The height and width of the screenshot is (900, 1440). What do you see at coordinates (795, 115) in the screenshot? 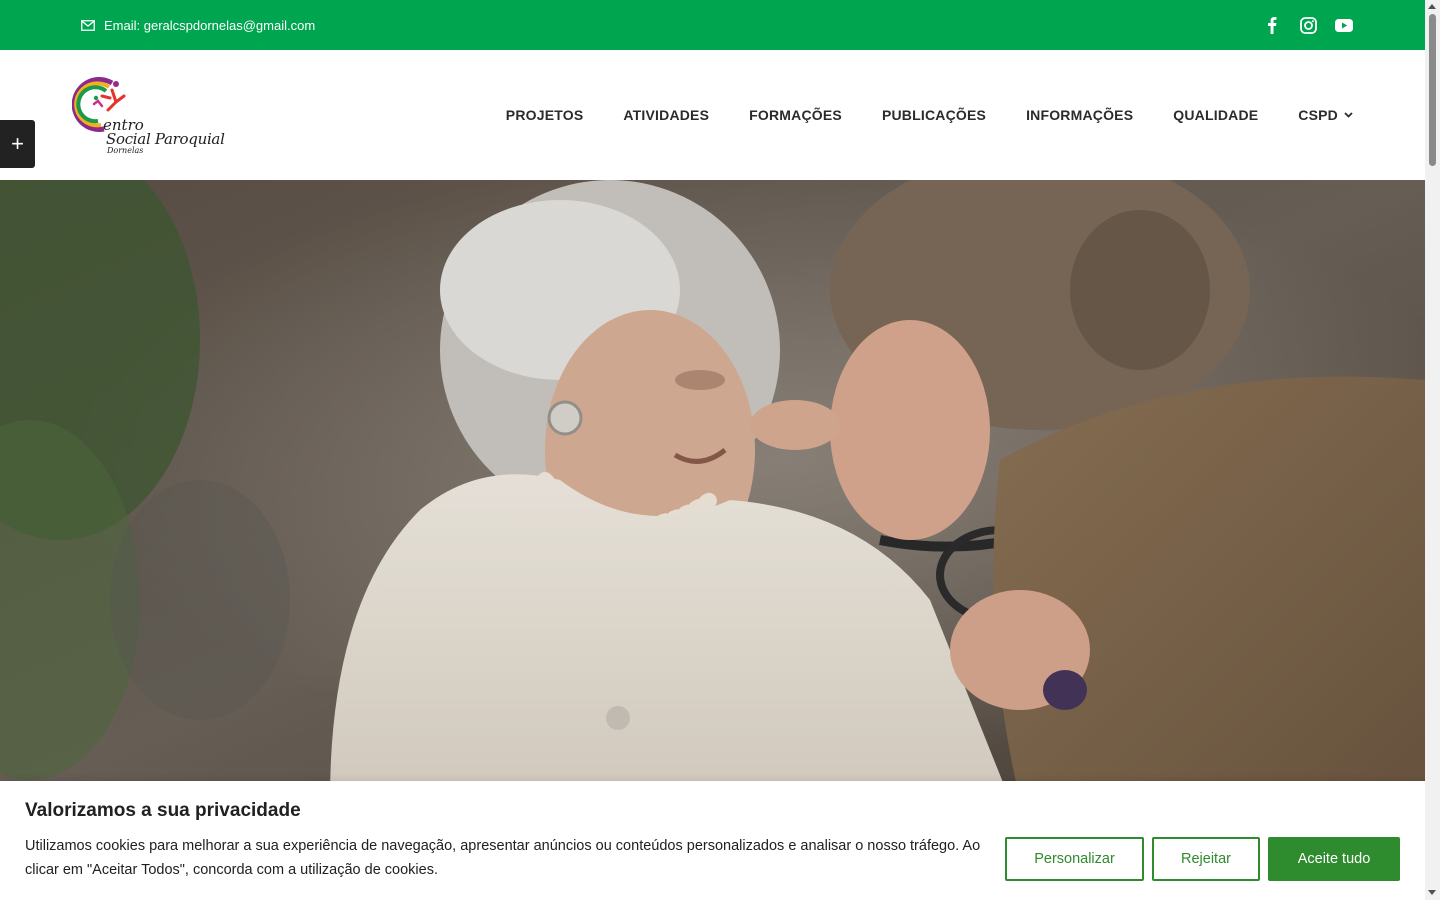
I see `nav-item-formacoes: FORMAÇÕES` at bounding box center [795, 115].